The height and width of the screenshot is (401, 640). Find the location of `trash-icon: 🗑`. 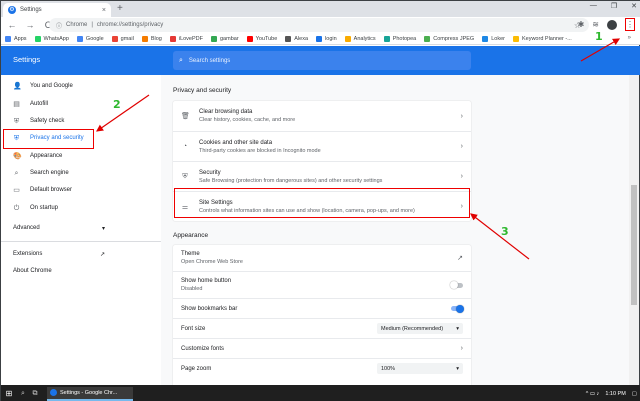

trash-icon: 🗑 is located at coordinates (185, 116).